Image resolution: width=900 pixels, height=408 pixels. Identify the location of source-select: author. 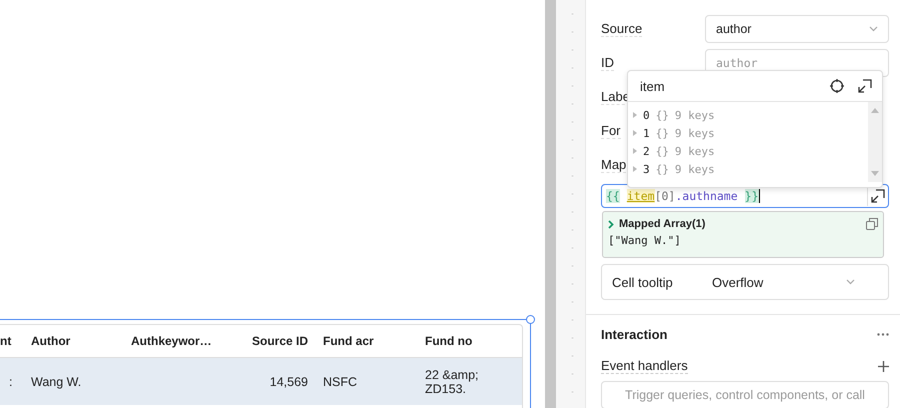
(797, 29).